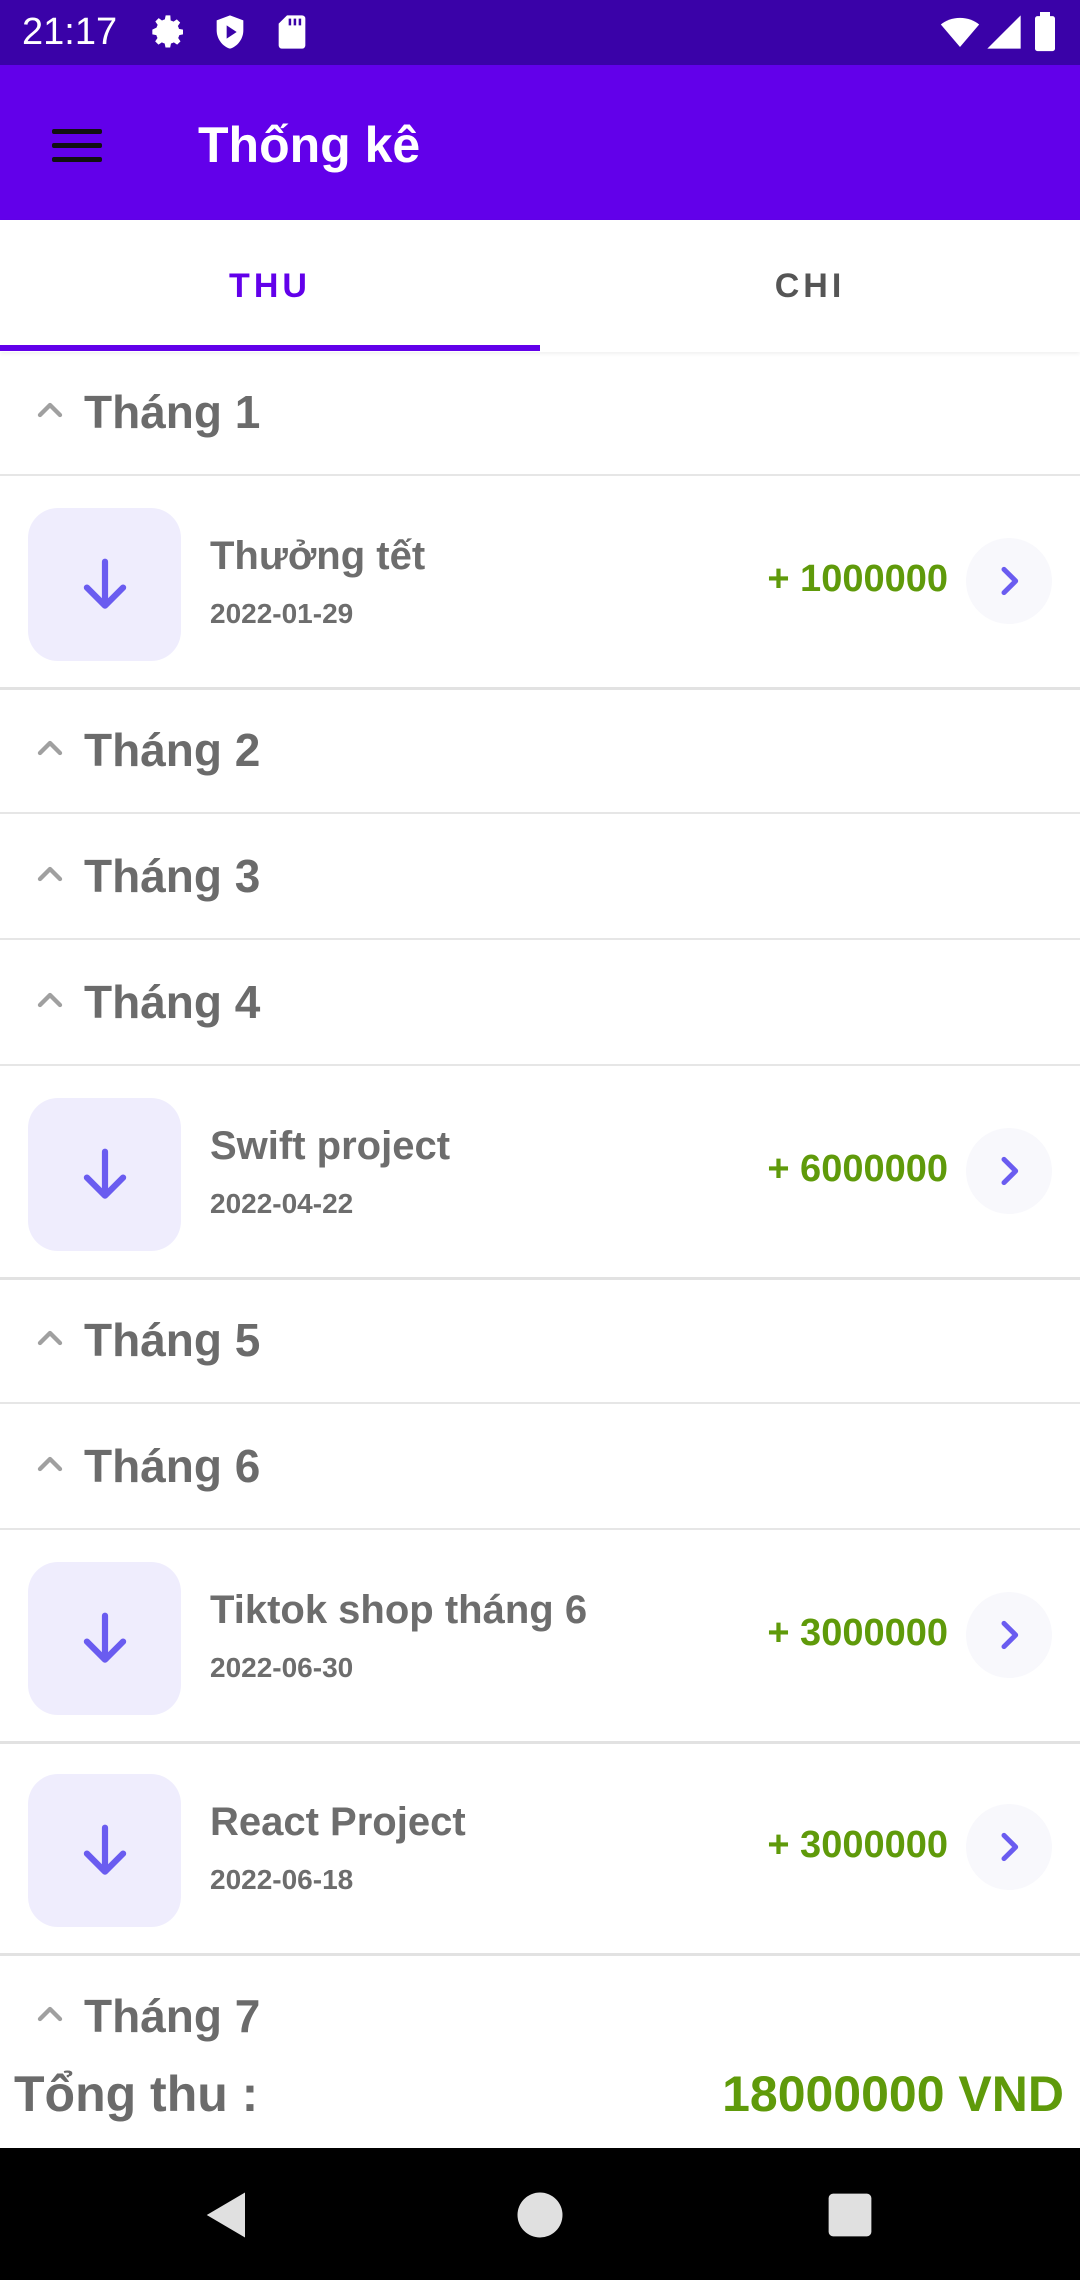 The width and height of the screenshot is (1080, 2280). Describe the element at coordinates (540, 2095) in the screenshot. I see `total-bar: Tổng thu : 18000000 VND` at that location.